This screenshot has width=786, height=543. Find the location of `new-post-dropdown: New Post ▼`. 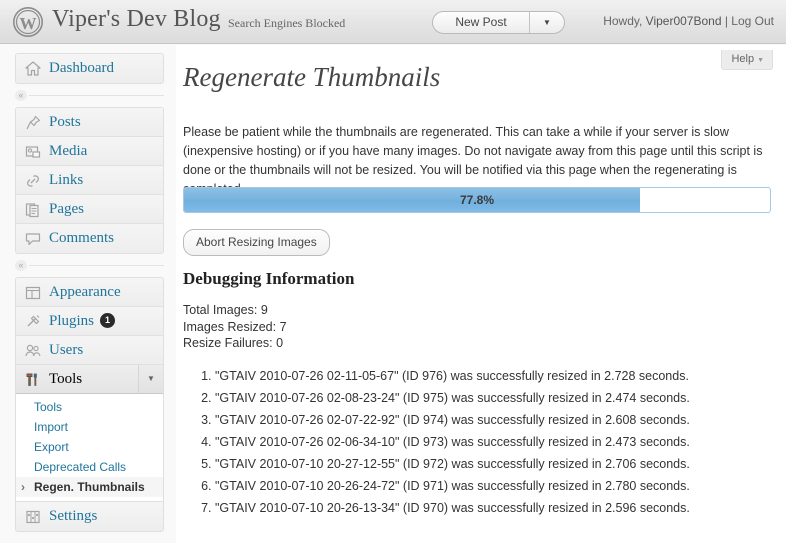

new-post-dropdown: New Post ▼ is located at coordinates (498, 22).